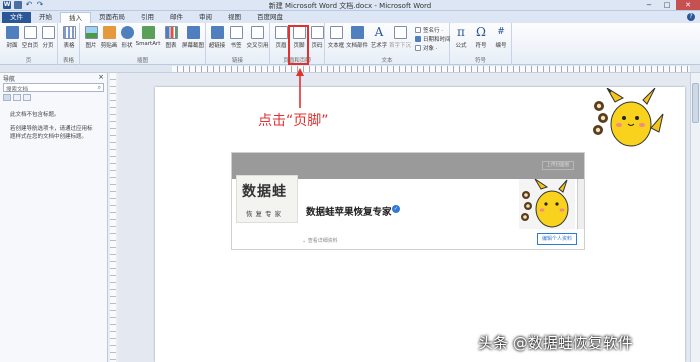 This screenshot has width=700, height=362. What do you see at coordinates (75, 17) in the screenshot?
I see `tab-insert: 插入` at bounding box center [75, 17].